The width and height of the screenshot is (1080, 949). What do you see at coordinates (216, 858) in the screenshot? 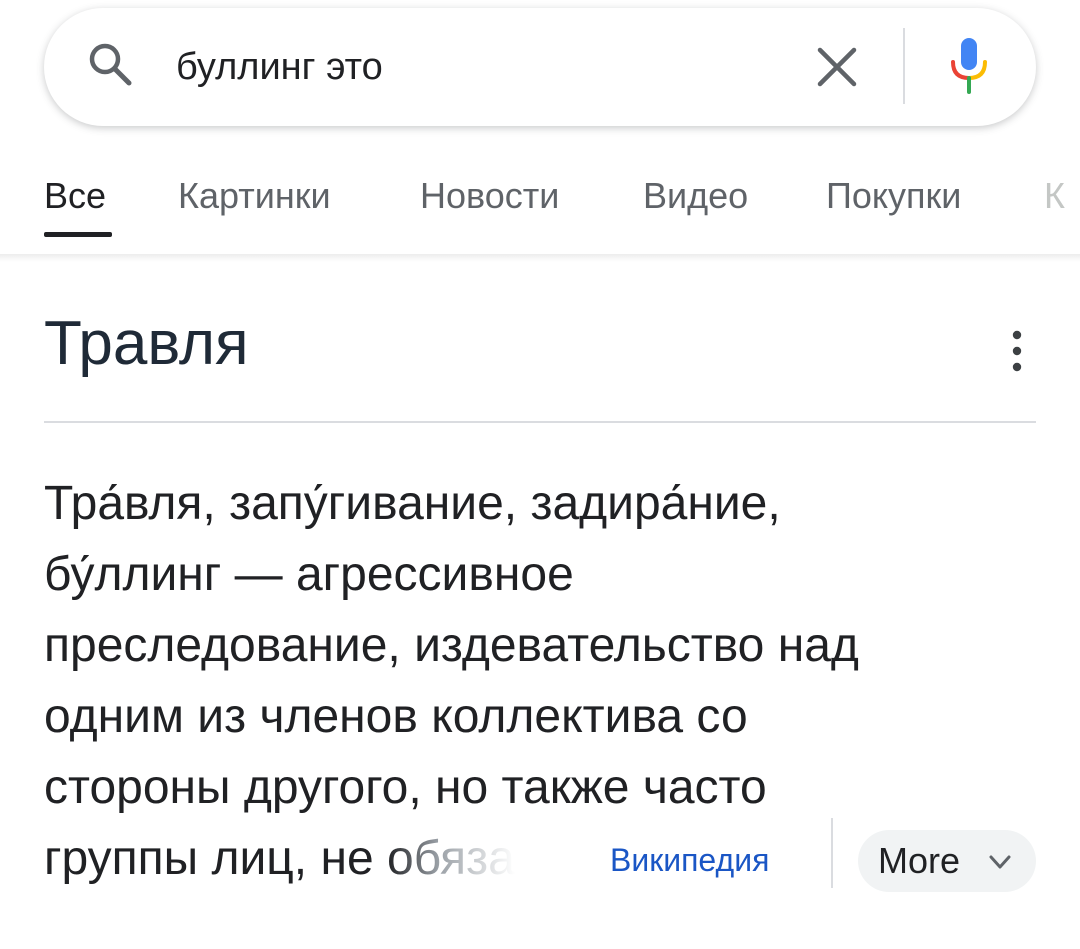
I see `description-visible-text: группы лиц, не` at bounding box center [216, 858].